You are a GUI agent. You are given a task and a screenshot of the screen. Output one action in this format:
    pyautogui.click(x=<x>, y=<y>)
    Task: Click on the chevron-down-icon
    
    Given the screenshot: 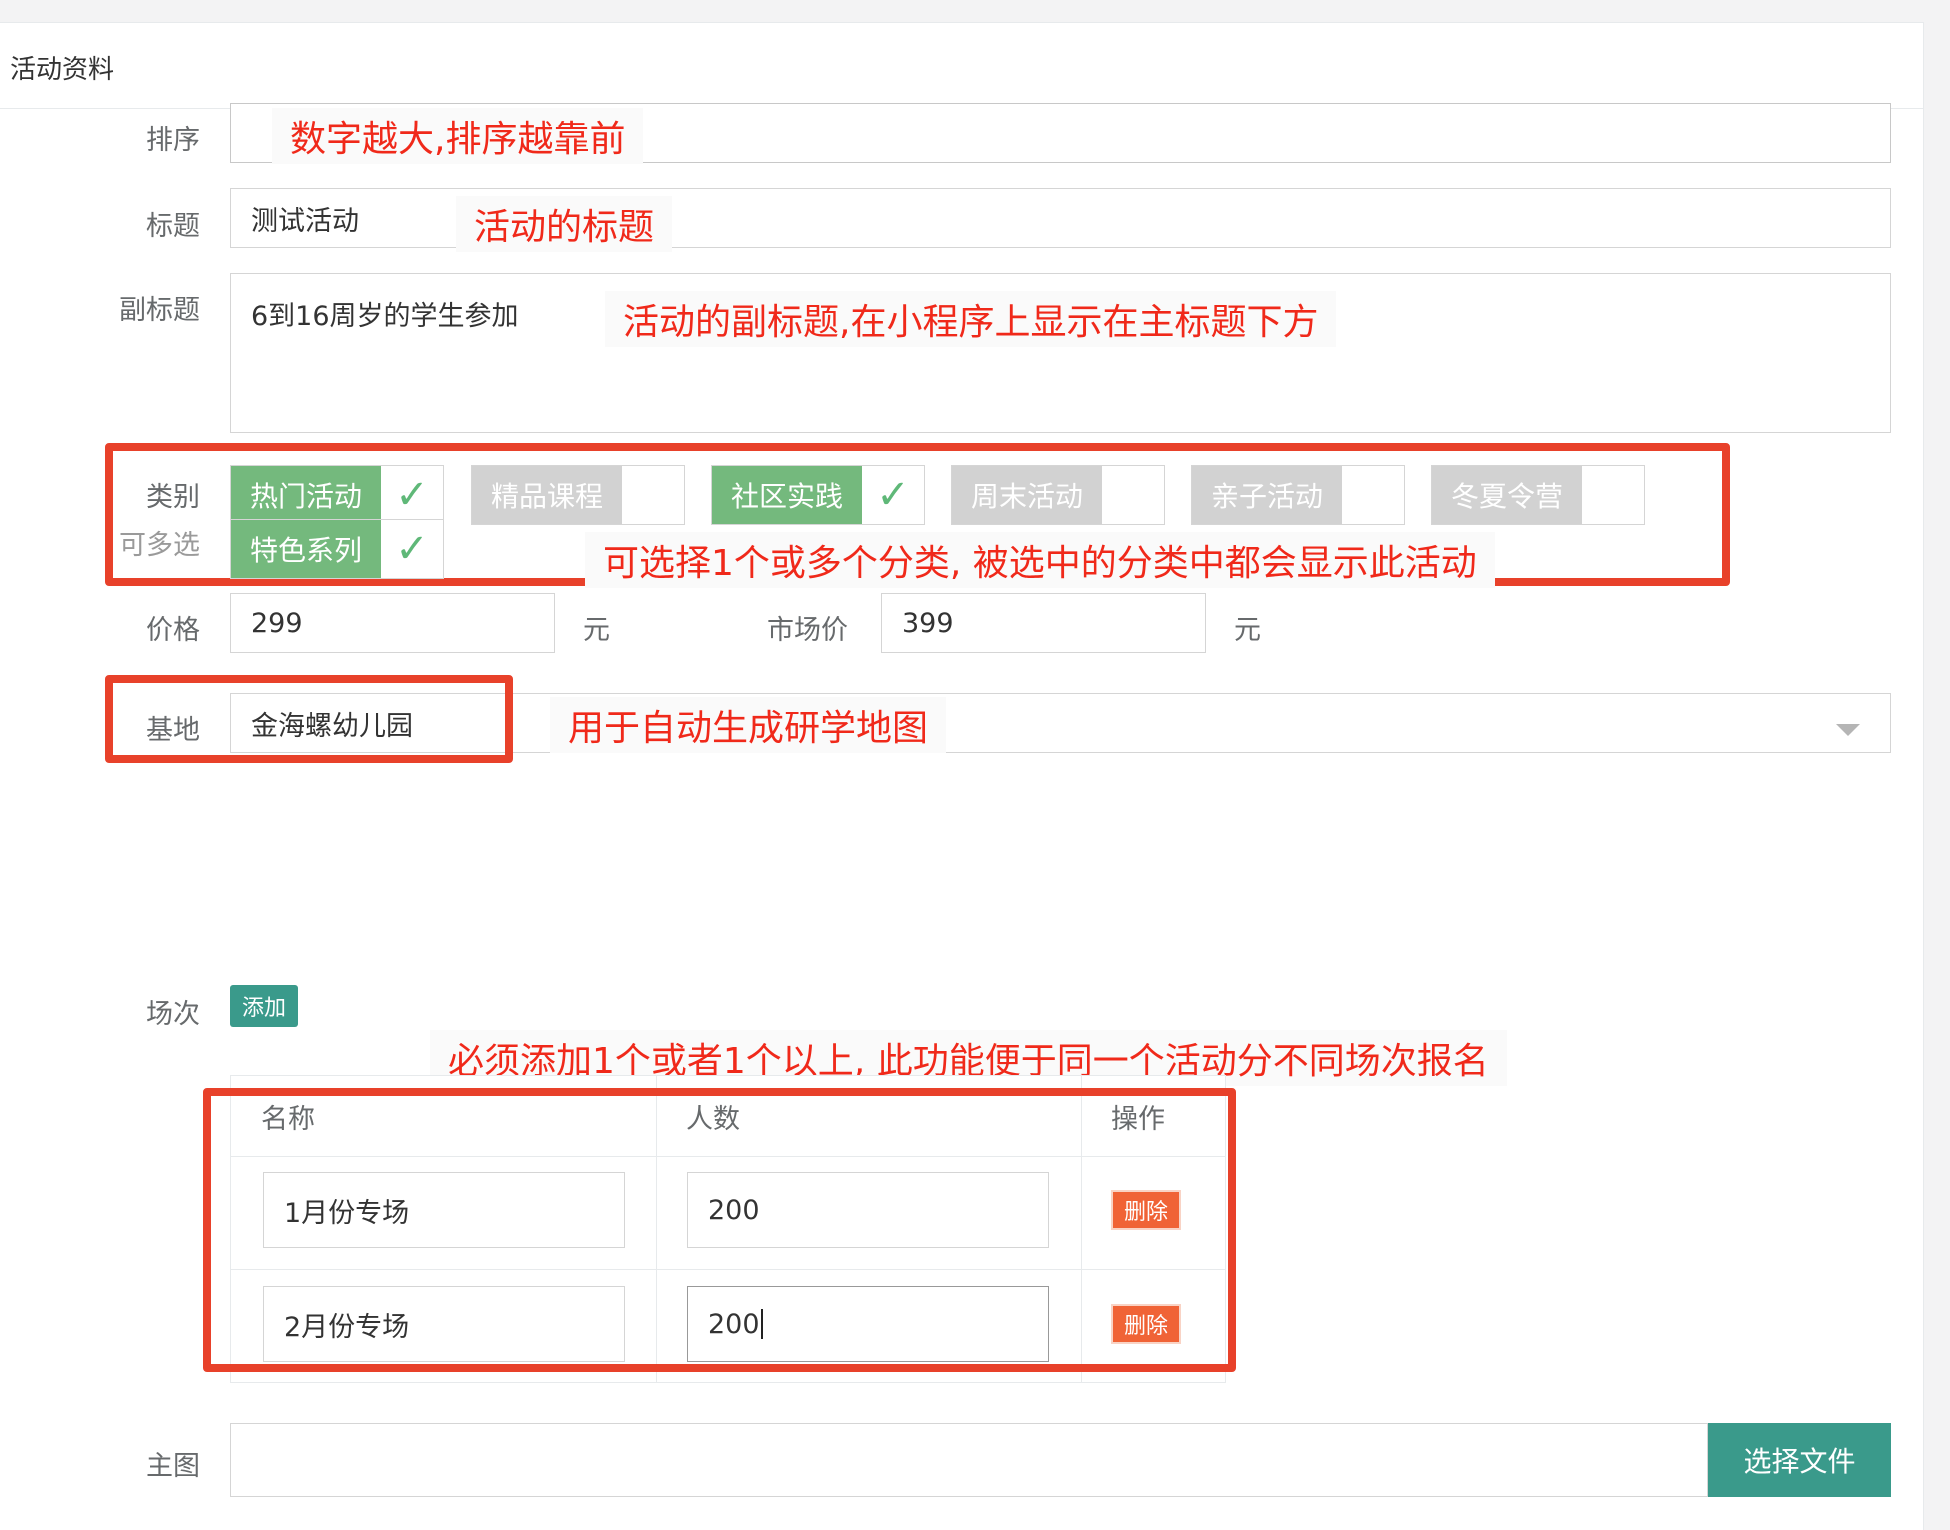 What is the action you would take?
    pyautogui.click(x=1848, y=730)
    